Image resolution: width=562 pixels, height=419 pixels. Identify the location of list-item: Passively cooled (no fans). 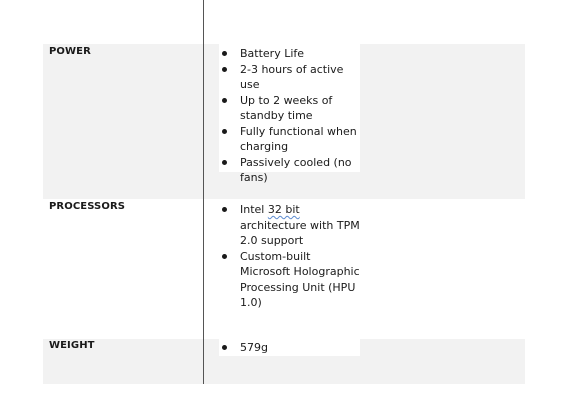
(289, 170).